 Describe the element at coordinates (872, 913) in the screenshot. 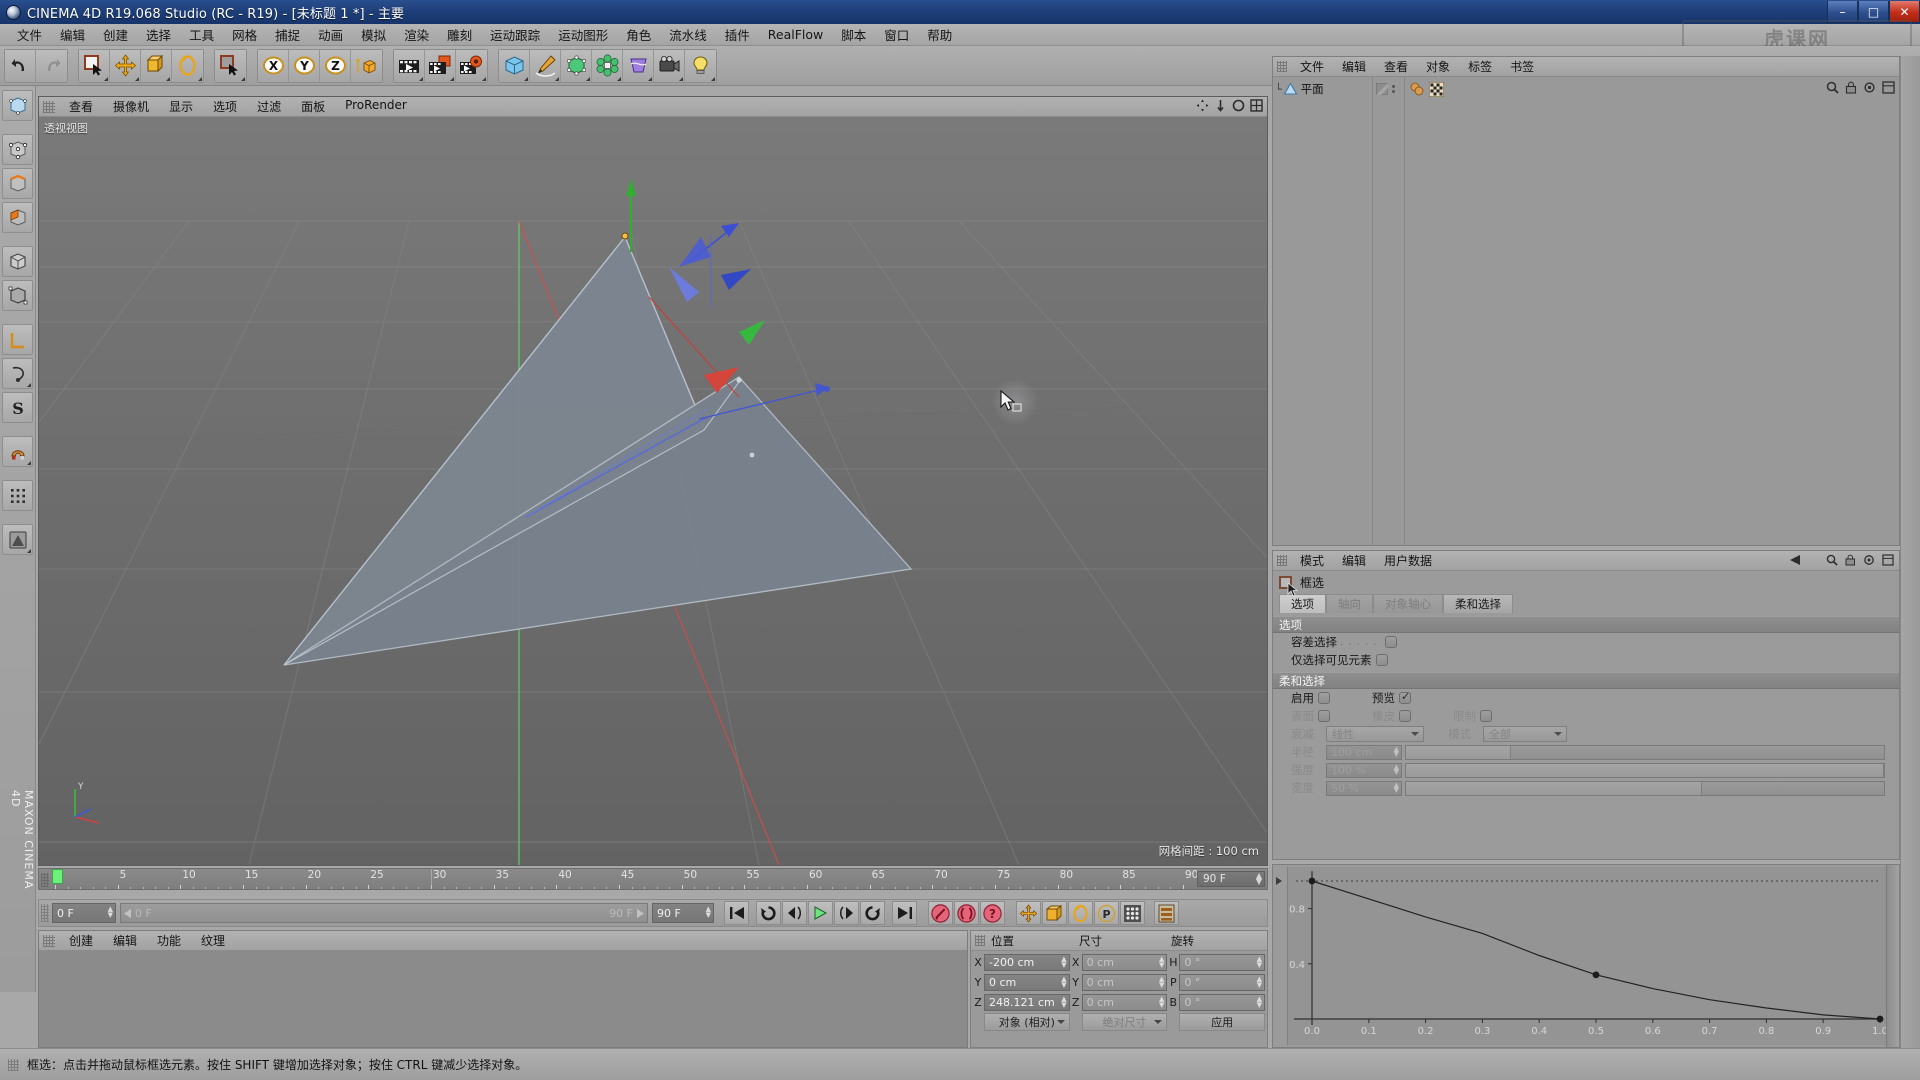

I see `next-keyframe-button` at that location.